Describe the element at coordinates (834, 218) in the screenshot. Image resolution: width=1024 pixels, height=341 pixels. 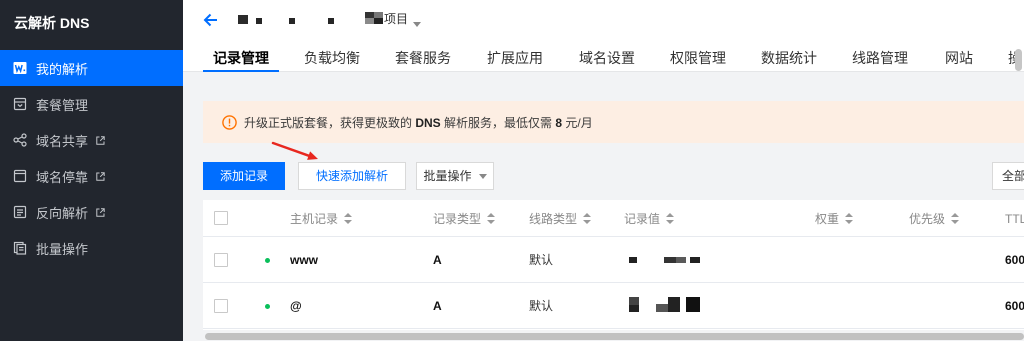
I see `column-header-weight: 权重` at that location.